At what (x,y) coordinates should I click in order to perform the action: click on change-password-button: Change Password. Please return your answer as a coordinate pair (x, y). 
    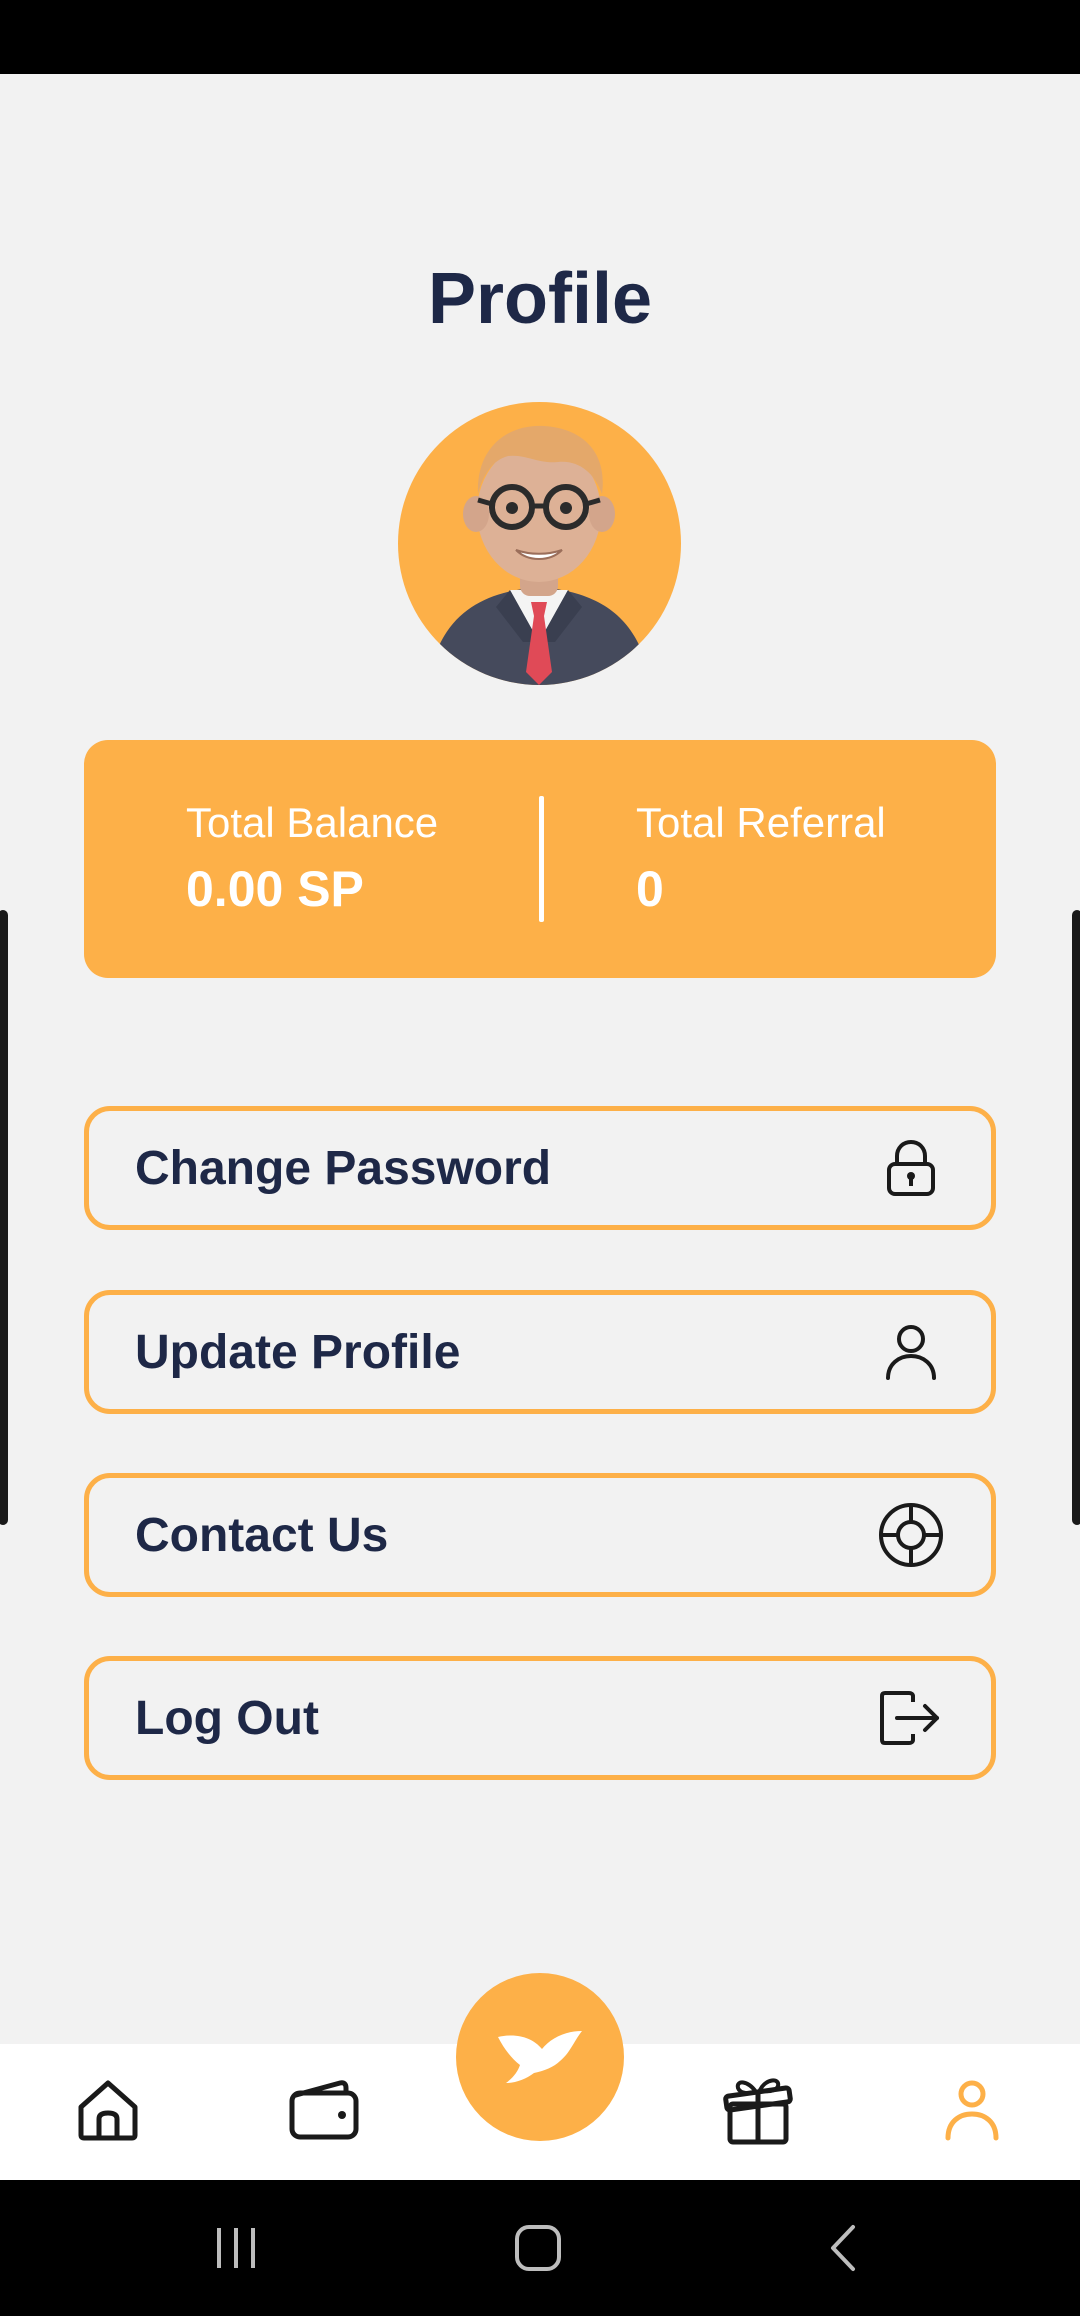
    Looking at the image, I should click on (540, 1168).